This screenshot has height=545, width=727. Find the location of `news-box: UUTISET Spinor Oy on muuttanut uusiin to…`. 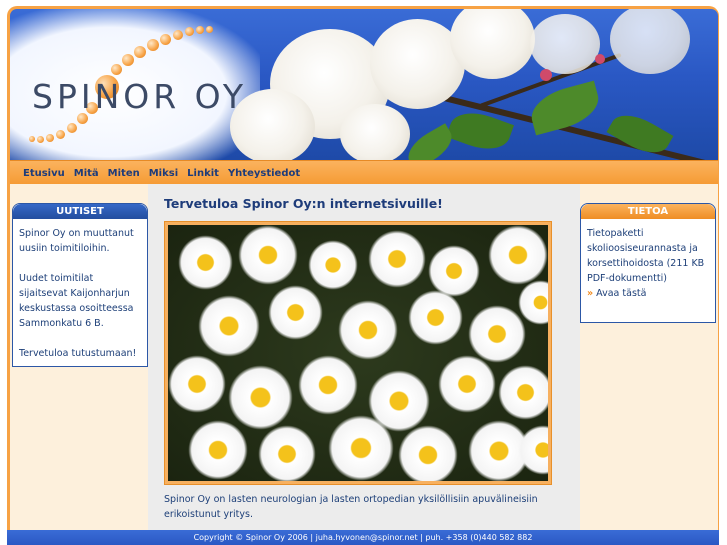

news-box: UUTISET Spinor Oy on muuttanut uusiin to… is located at coordinates (80, 285).